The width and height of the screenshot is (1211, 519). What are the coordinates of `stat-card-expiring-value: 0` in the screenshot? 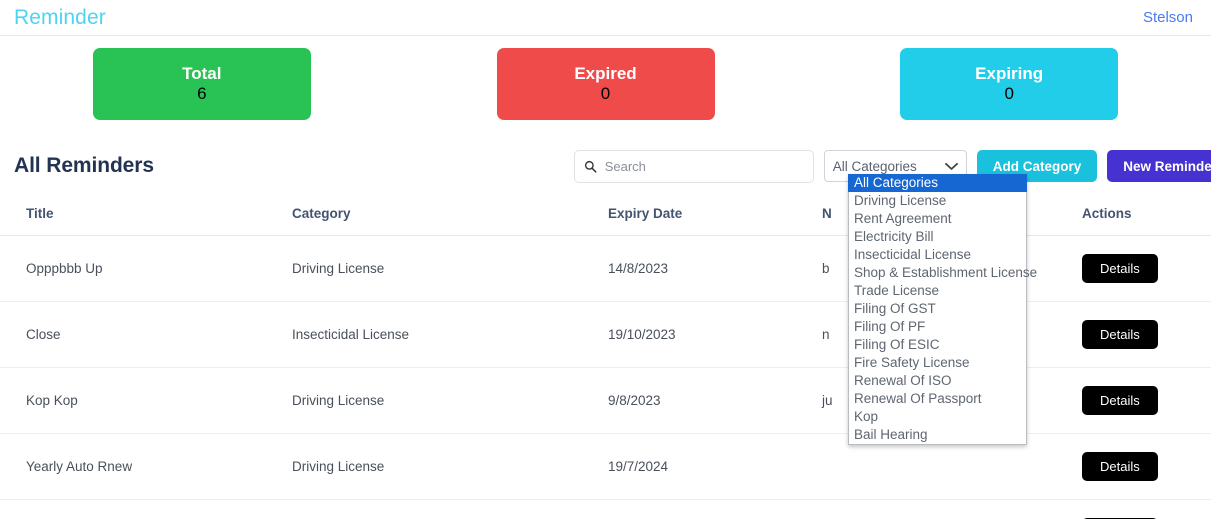 It's located at (1009, 93).